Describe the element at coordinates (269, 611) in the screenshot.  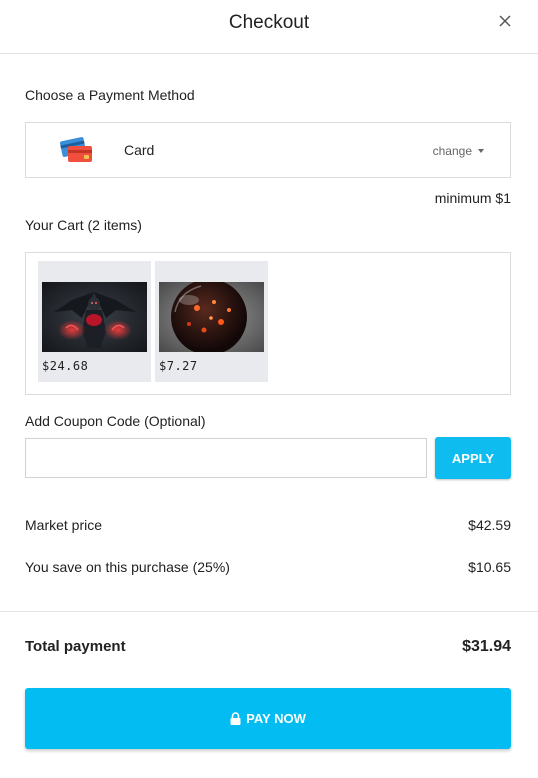
I see `summary-divider` at that location.